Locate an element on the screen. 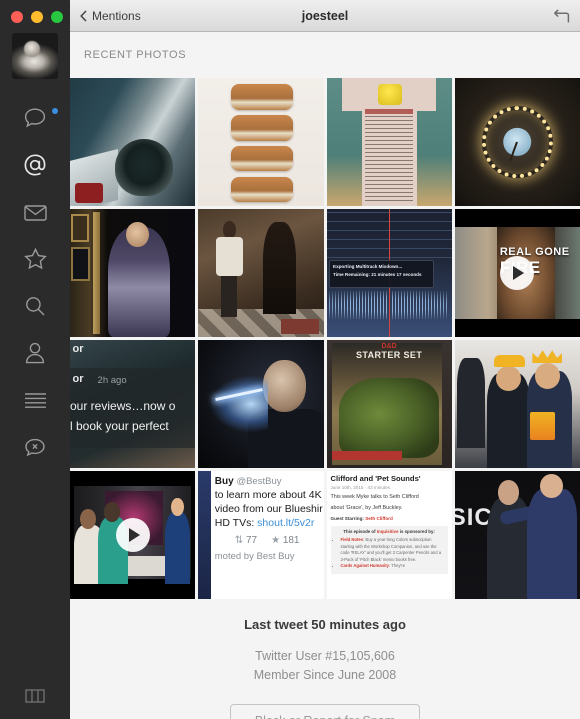 This screenshot has height=719, width=580. sponsor-show: Inquisitive is located at coordinates (387, 532).